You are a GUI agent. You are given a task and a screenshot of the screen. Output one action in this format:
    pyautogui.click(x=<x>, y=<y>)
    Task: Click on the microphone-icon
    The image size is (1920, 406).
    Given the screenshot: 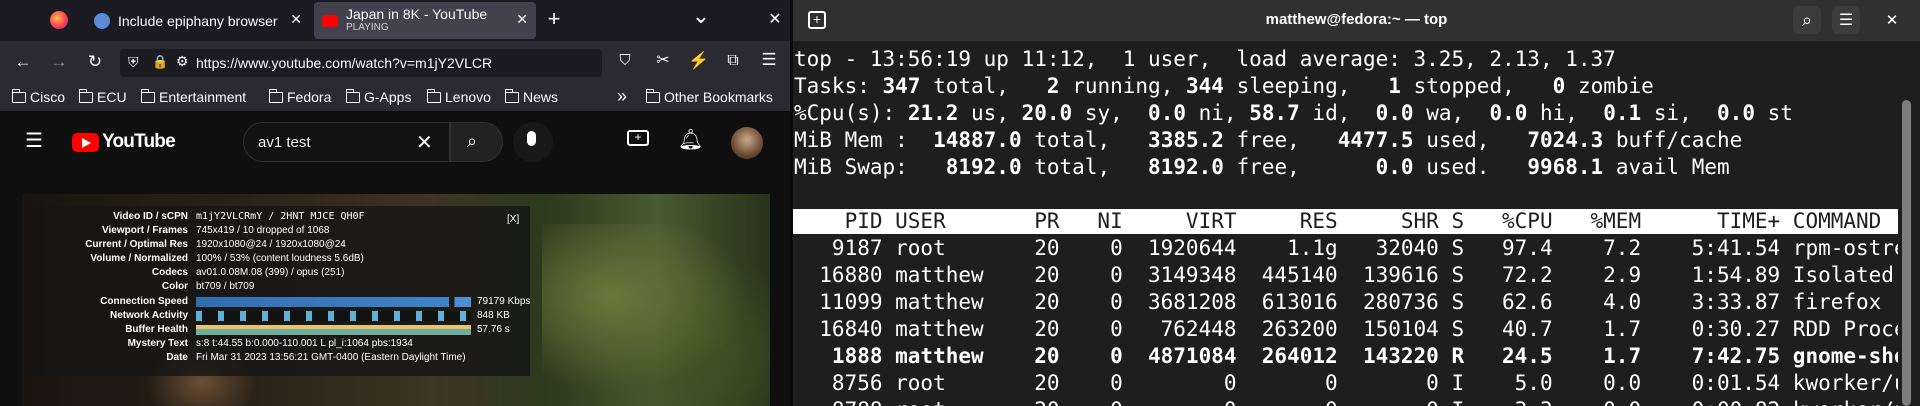 What is the action you would take?
    pyautogui.click(x=531, y=138)
    